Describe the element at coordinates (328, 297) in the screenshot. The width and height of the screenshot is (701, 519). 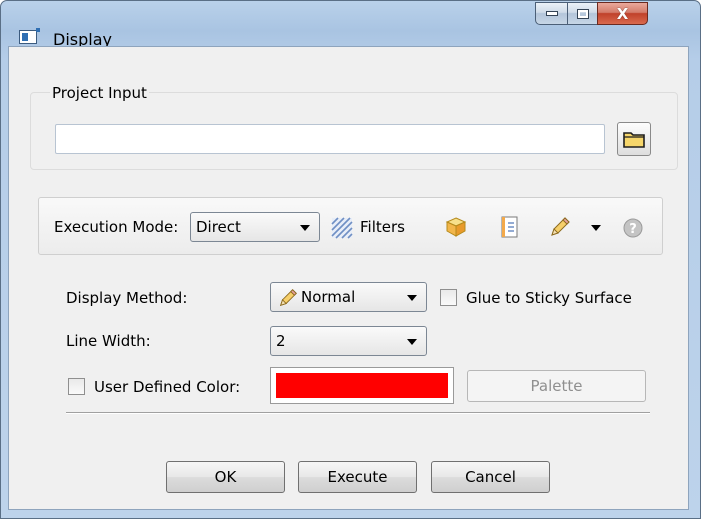
I see `display-method-value: Normal` at that location.